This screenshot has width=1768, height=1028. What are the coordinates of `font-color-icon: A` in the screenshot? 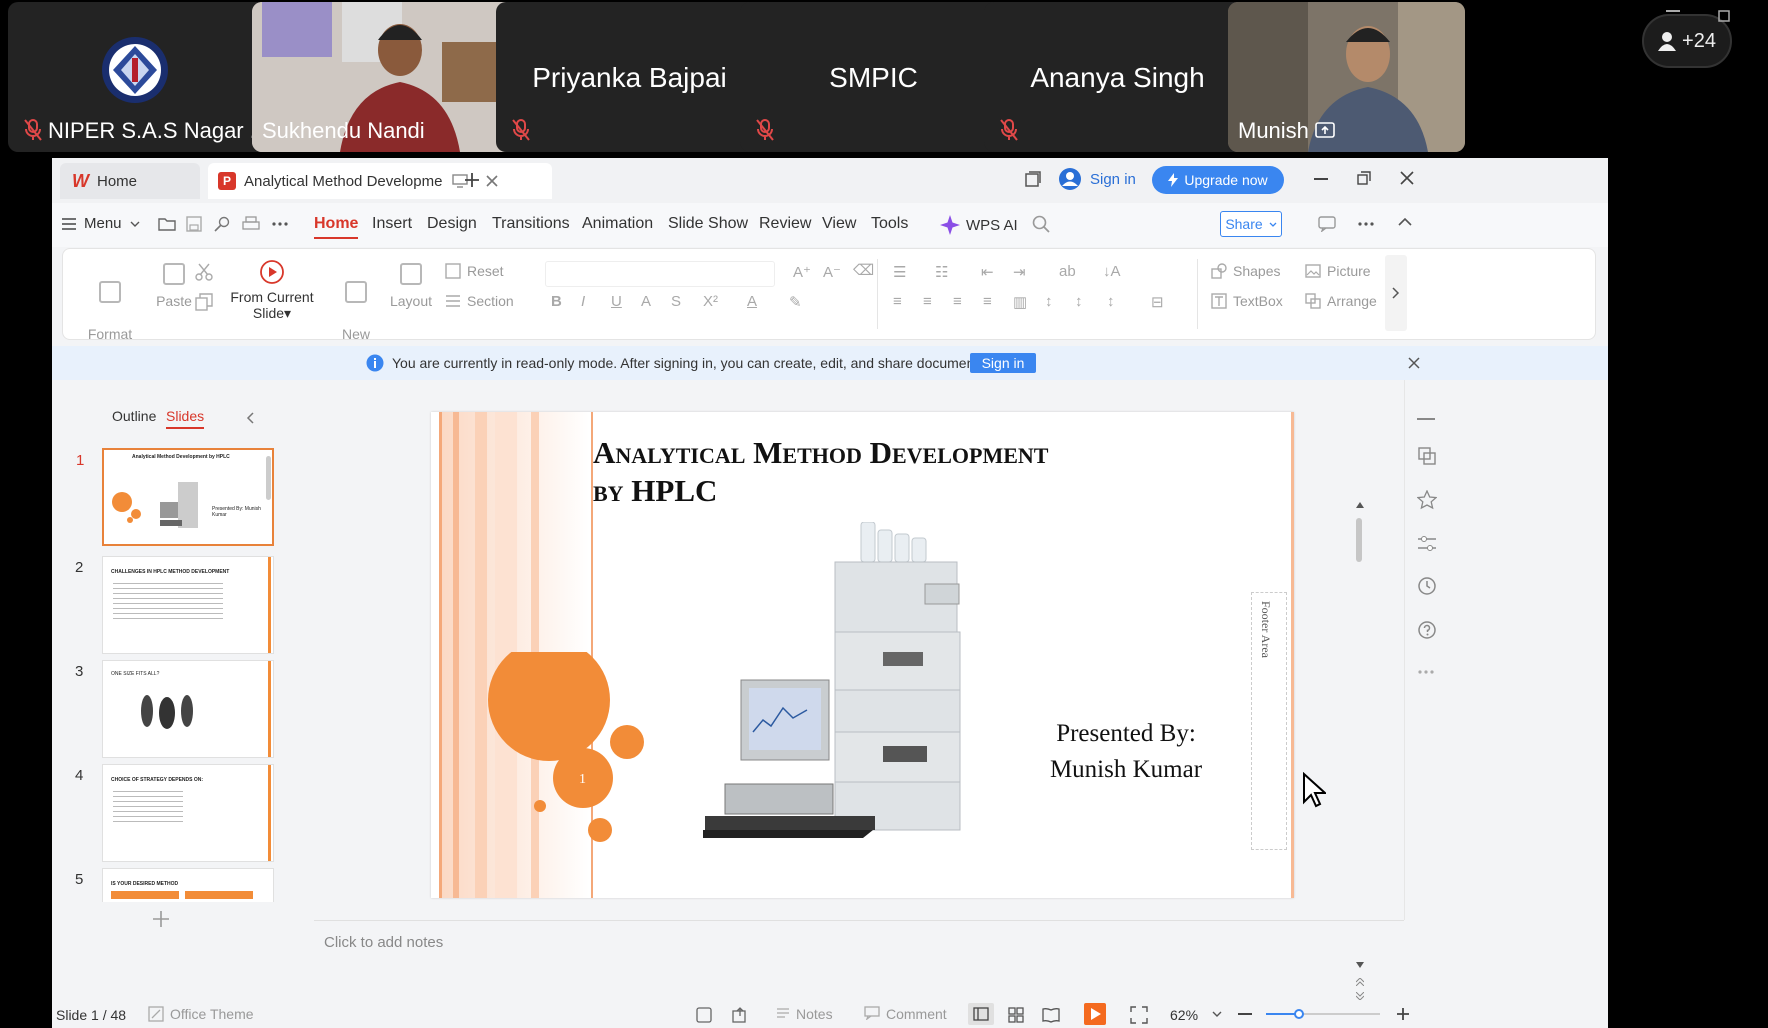 It's located at (752, 301).